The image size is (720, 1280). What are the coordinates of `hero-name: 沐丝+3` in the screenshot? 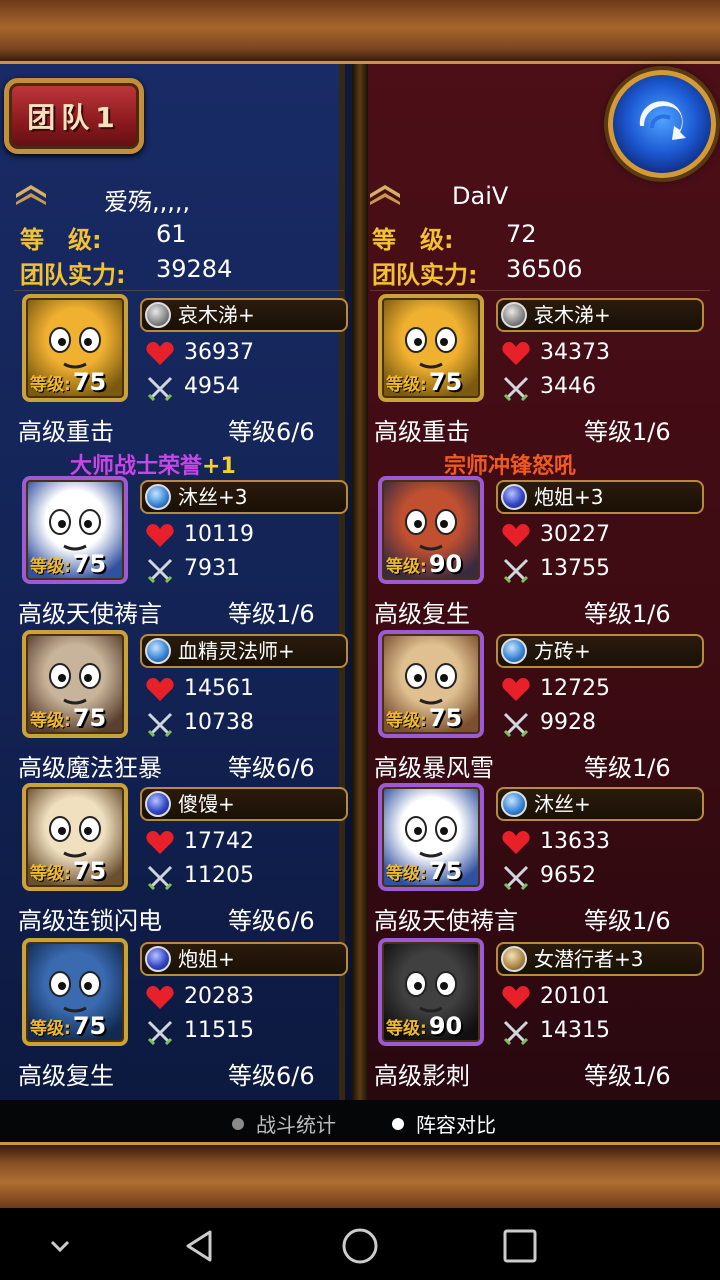 It's located at (213, 497).